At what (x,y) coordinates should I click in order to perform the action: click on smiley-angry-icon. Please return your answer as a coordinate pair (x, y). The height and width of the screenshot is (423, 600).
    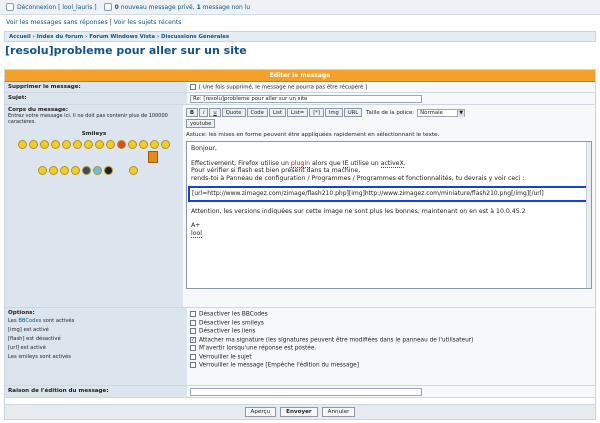
    Looking at the image, I should click on (121, 144).